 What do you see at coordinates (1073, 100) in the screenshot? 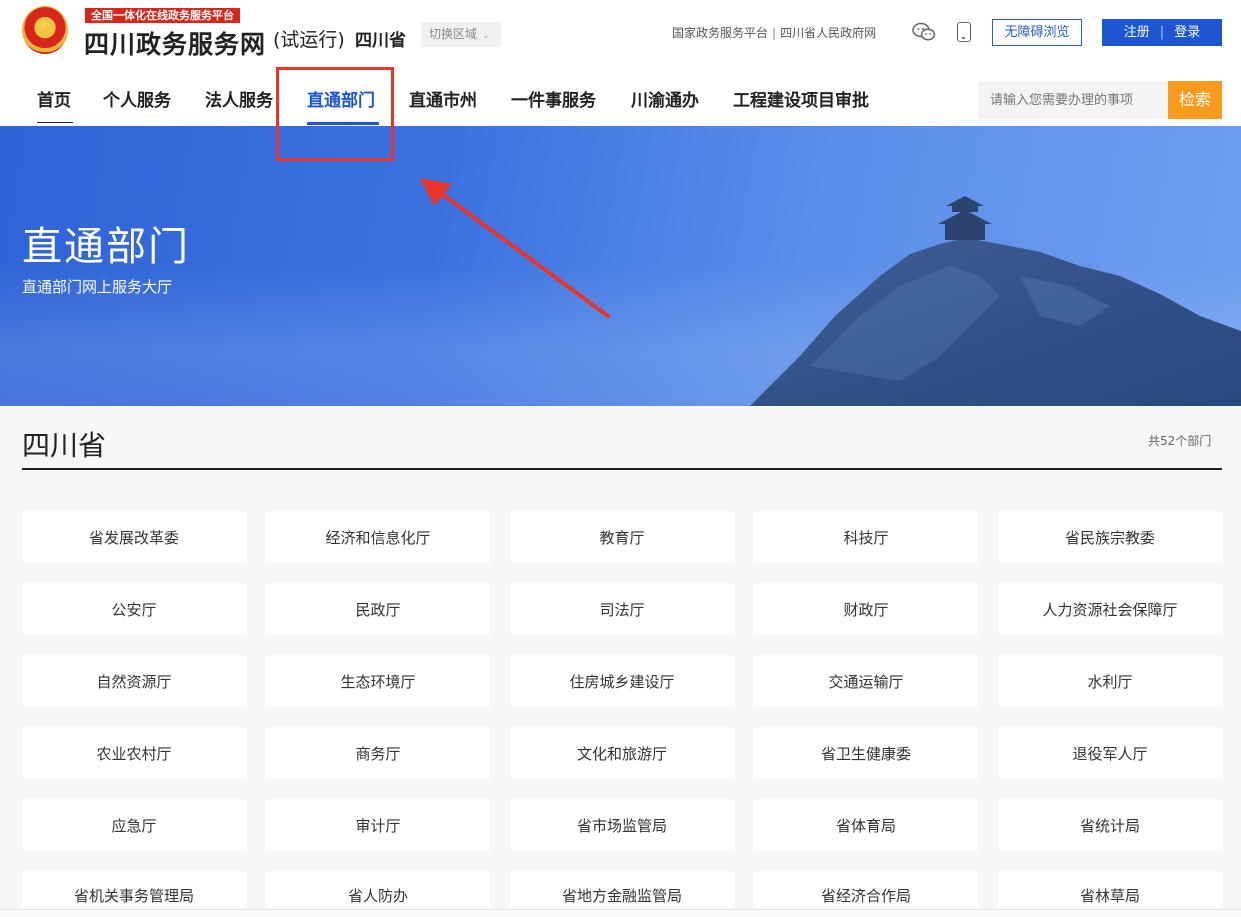
I see `search-input` at bounding box center [1073, 100].